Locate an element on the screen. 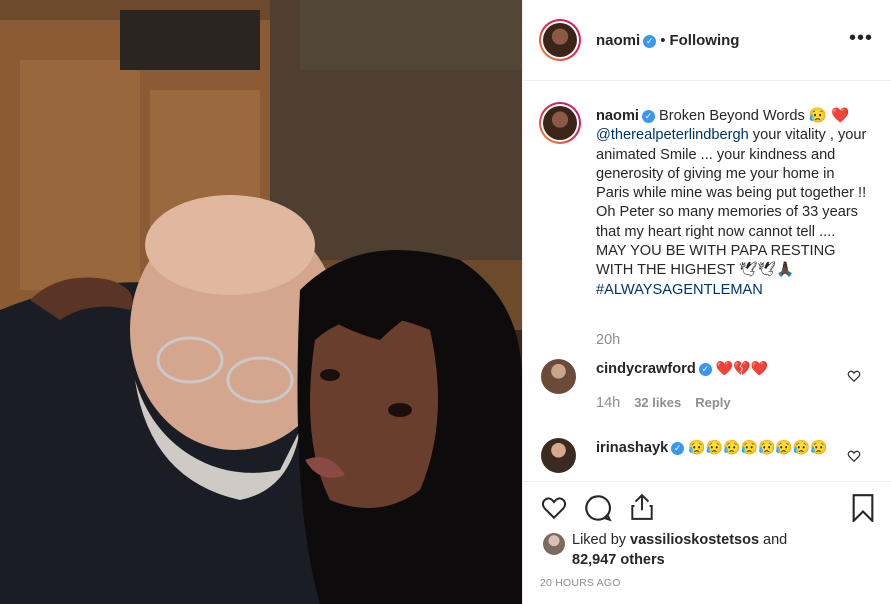  following-button: Following is located at coordinates (704, 40).